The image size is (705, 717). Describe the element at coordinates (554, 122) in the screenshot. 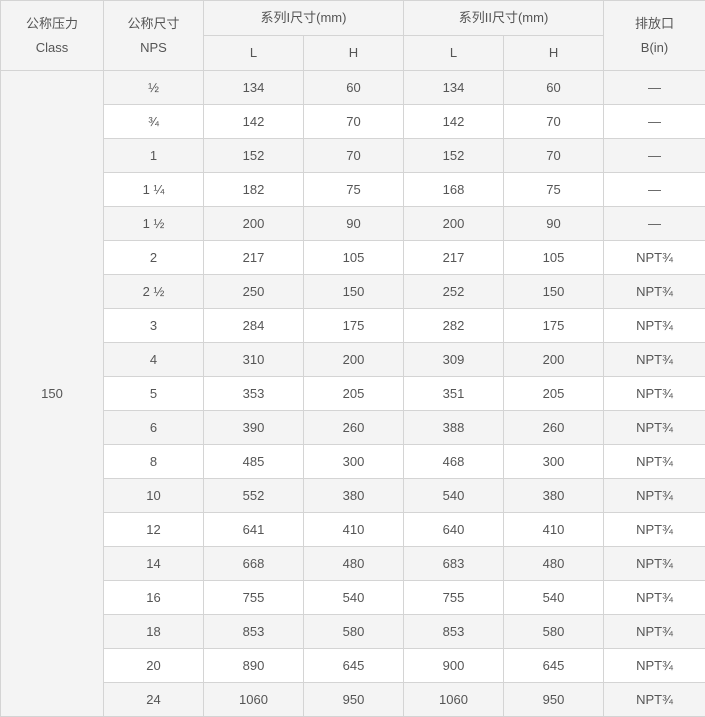

I see `cell-series2-h: 70` at that location.